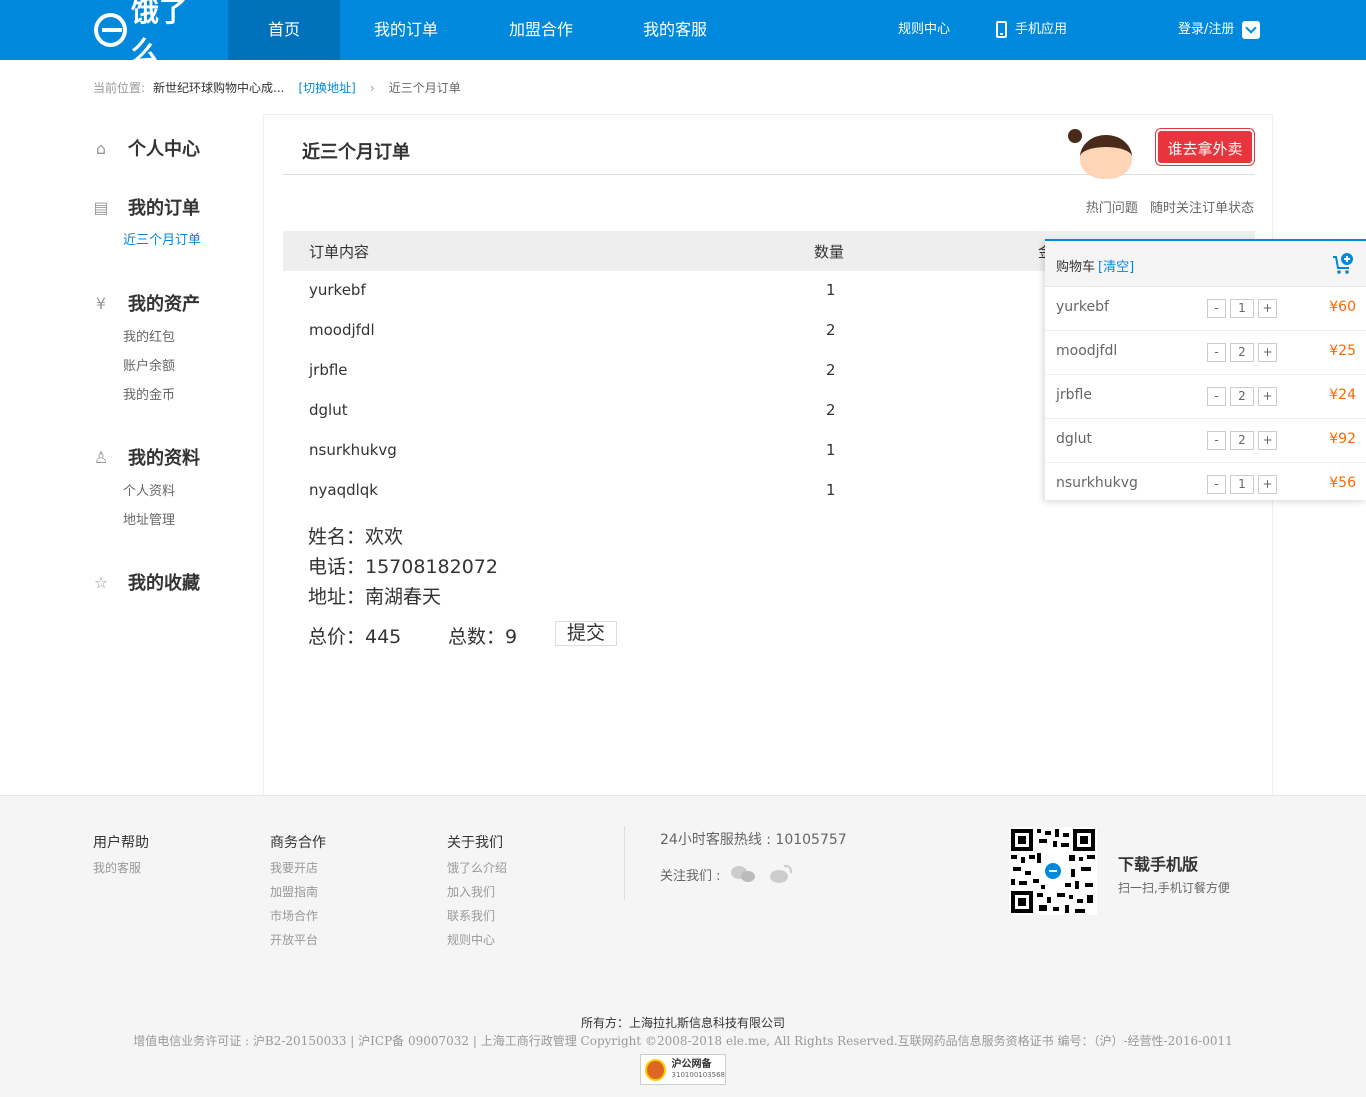 This screenshot has height=1097, width=1366. I want to click on quantity-stepper: - 2 +, so click(1242, 352).